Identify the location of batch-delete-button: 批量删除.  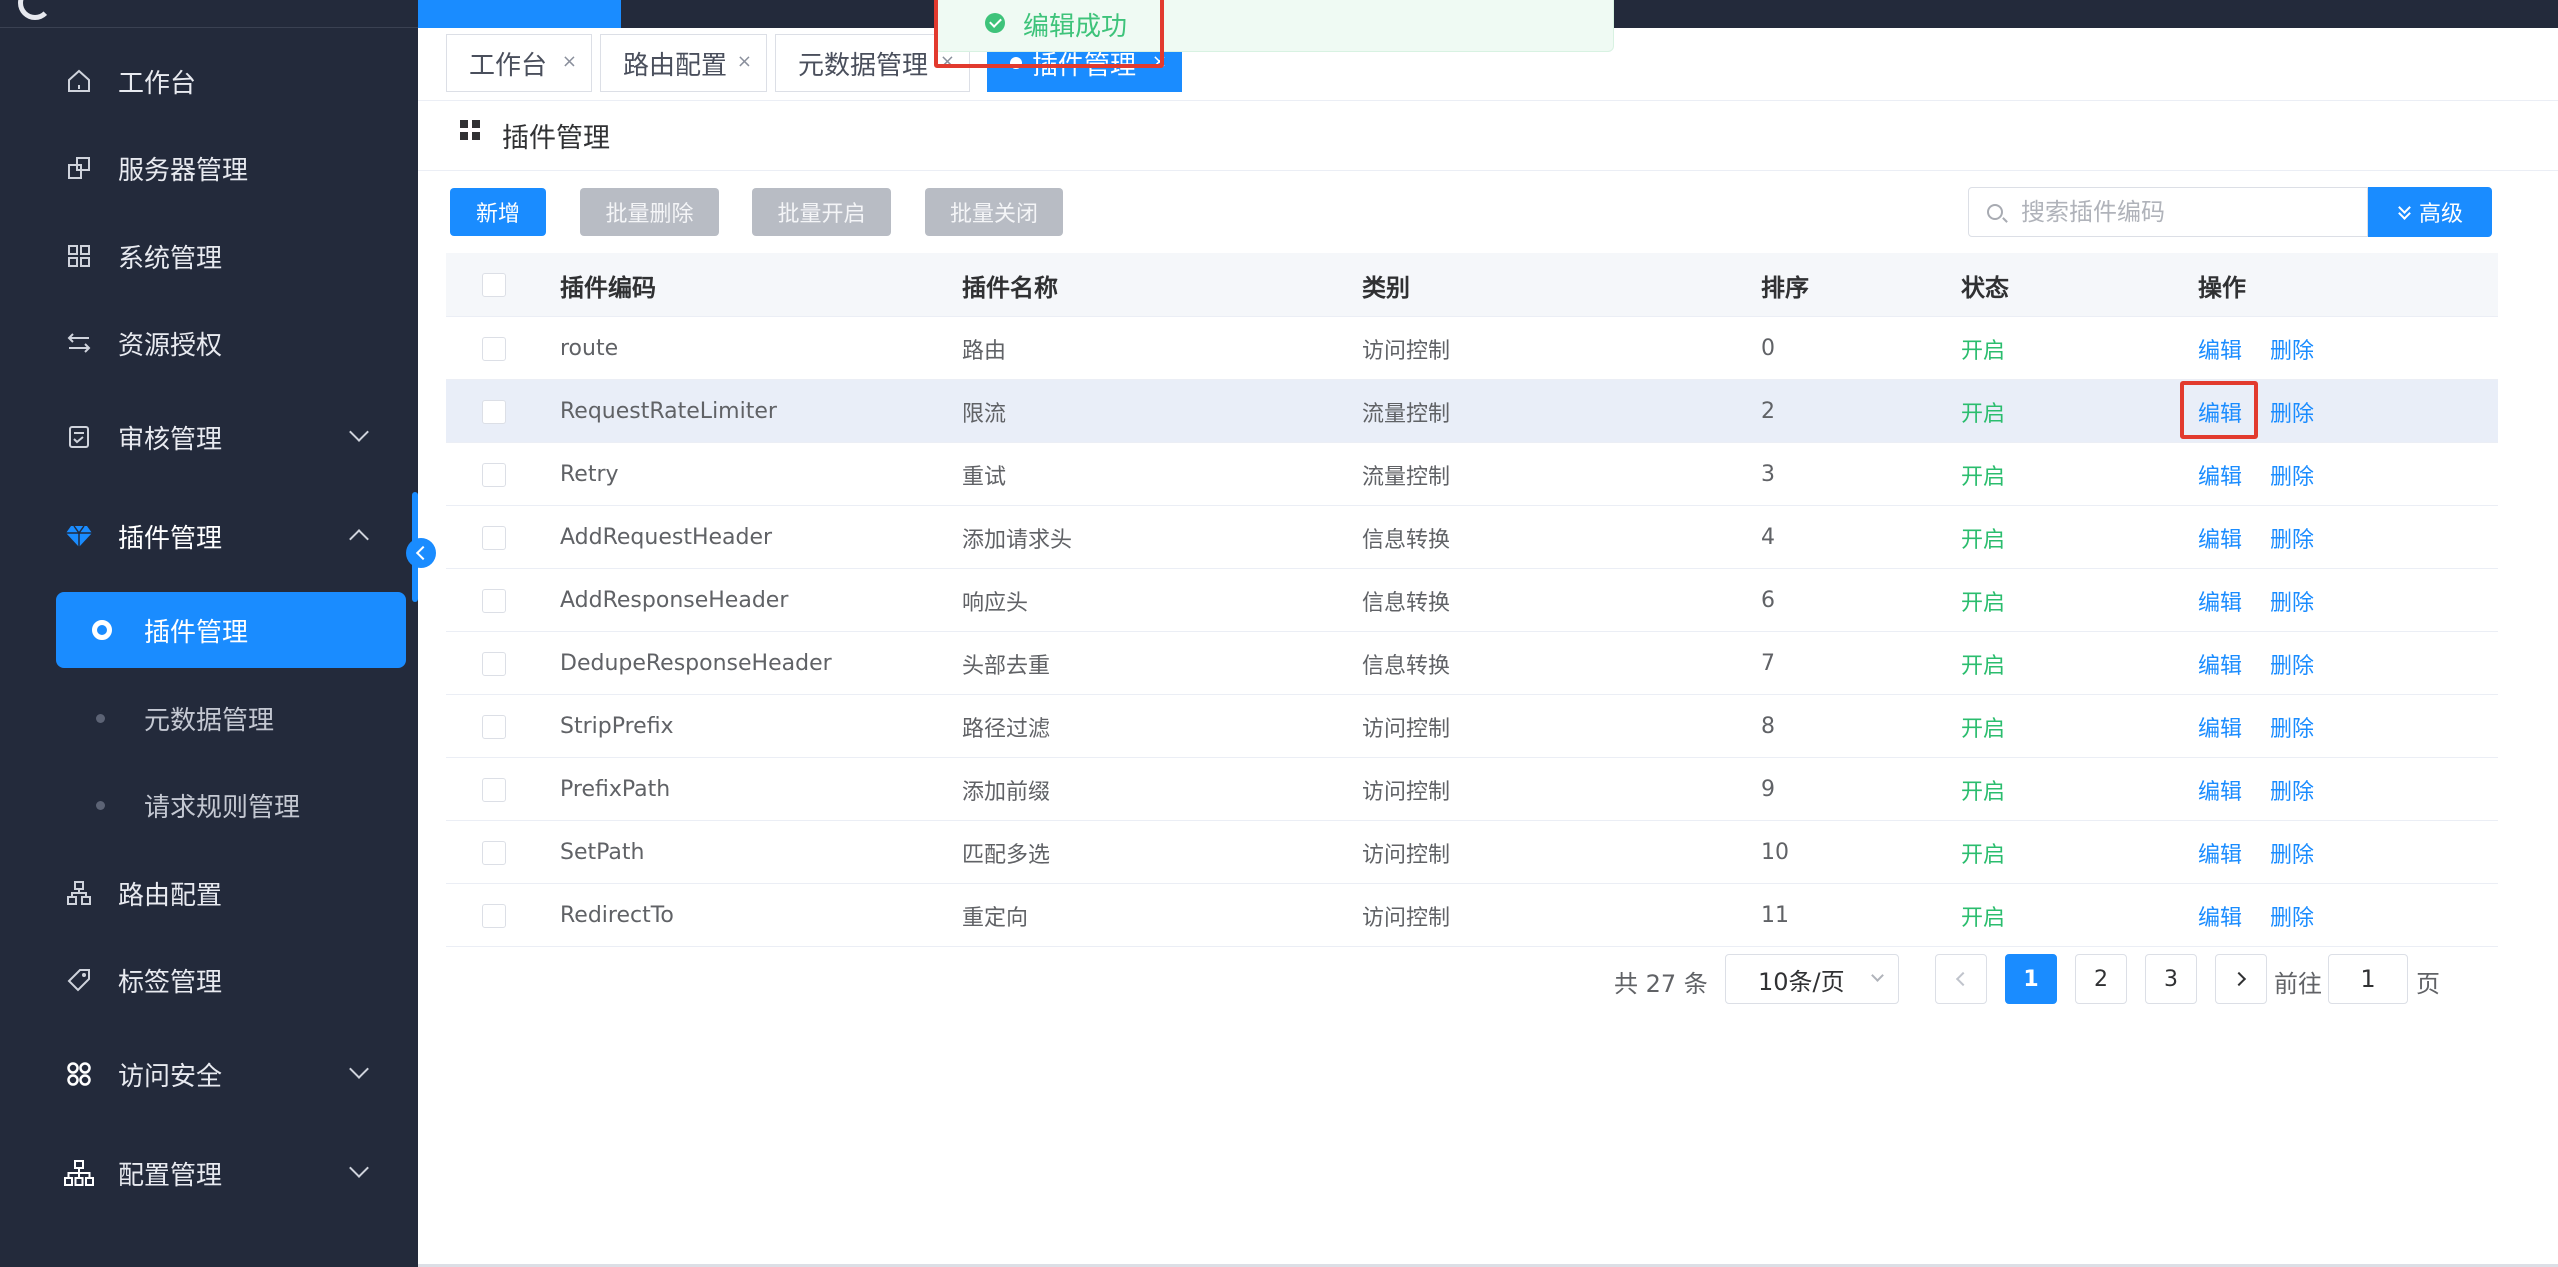
(649, 212).